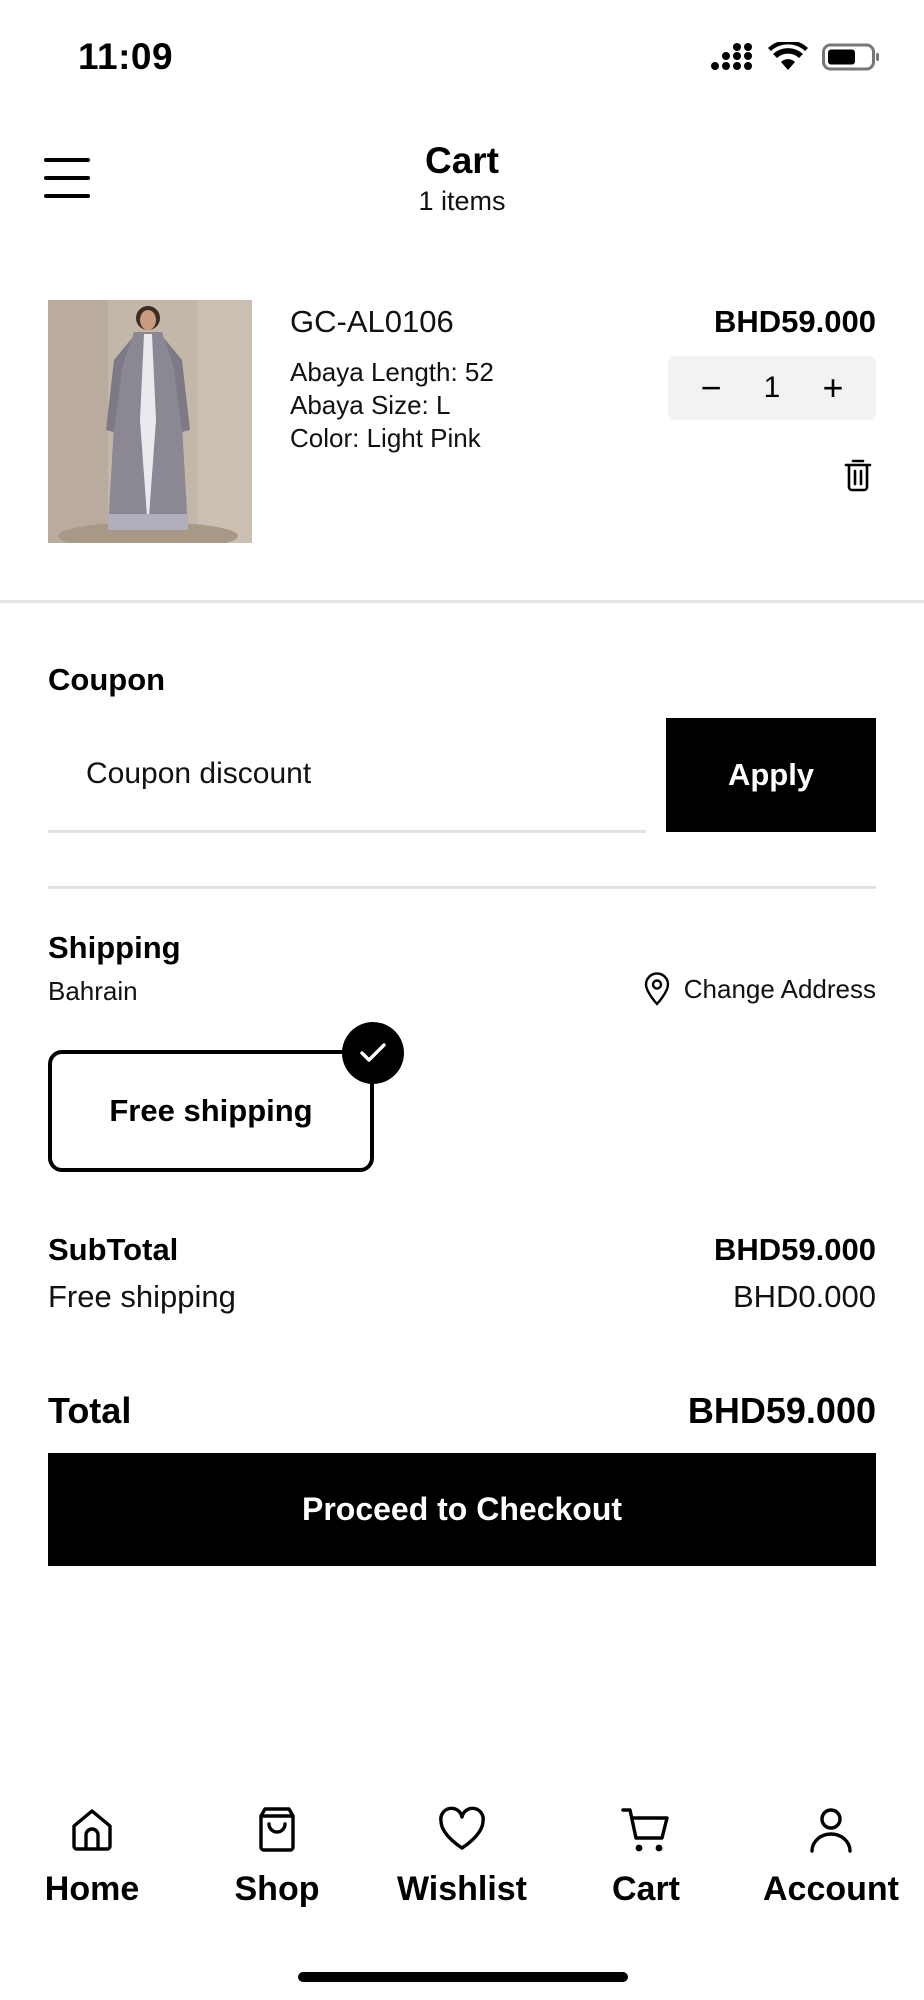 The height and width of the screenshot is (2000, 924). Describe the element at coordinates (90, 1410) in the screenshot. I see `total-label: Total` at that location.